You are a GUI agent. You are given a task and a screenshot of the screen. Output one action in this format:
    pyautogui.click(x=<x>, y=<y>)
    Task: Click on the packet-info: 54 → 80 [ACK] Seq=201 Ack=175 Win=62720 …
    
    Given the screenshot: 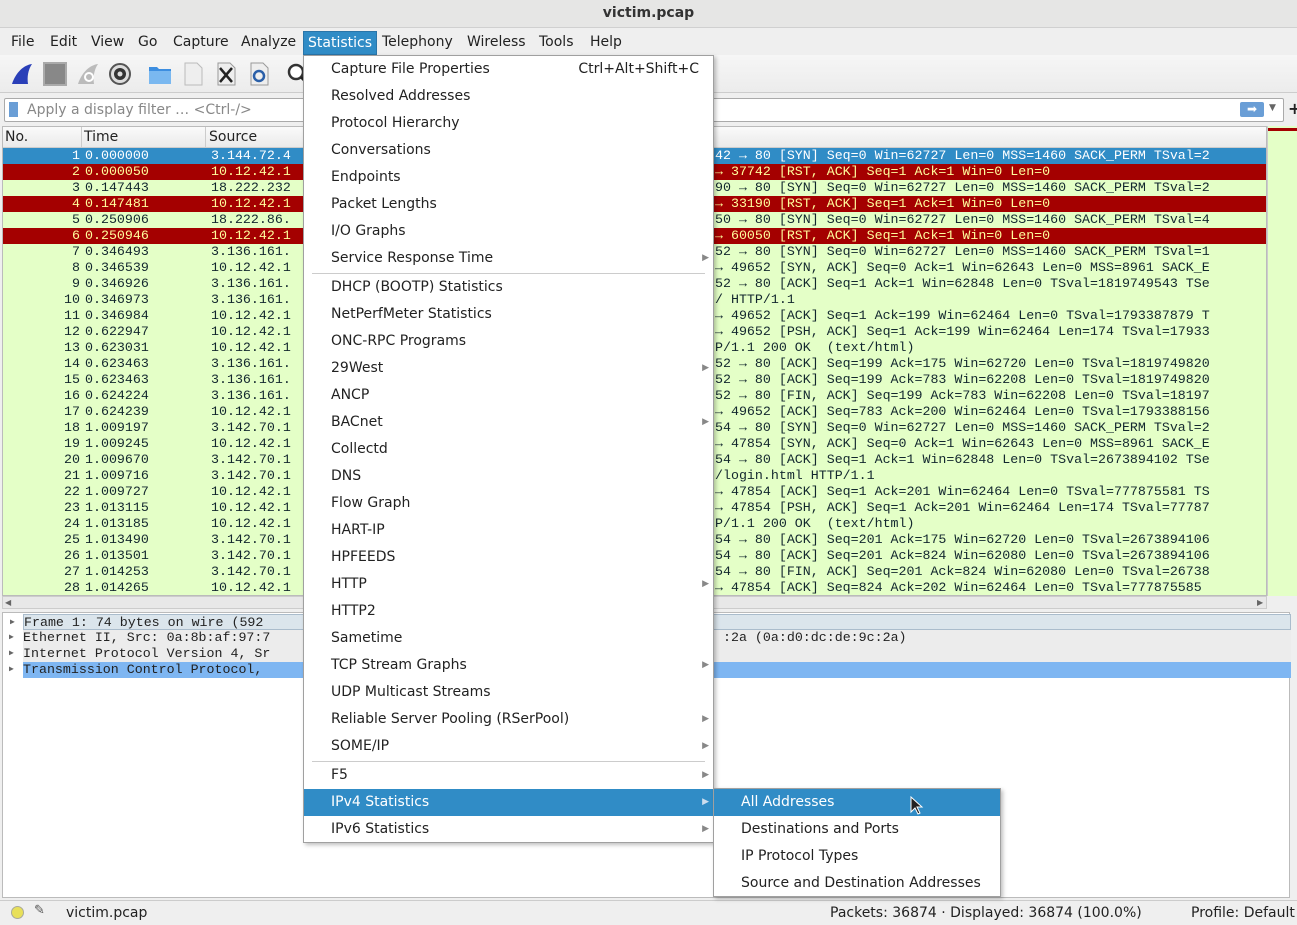 What is the action you would take?
    pyautogui.click(x=962, y=539)
    